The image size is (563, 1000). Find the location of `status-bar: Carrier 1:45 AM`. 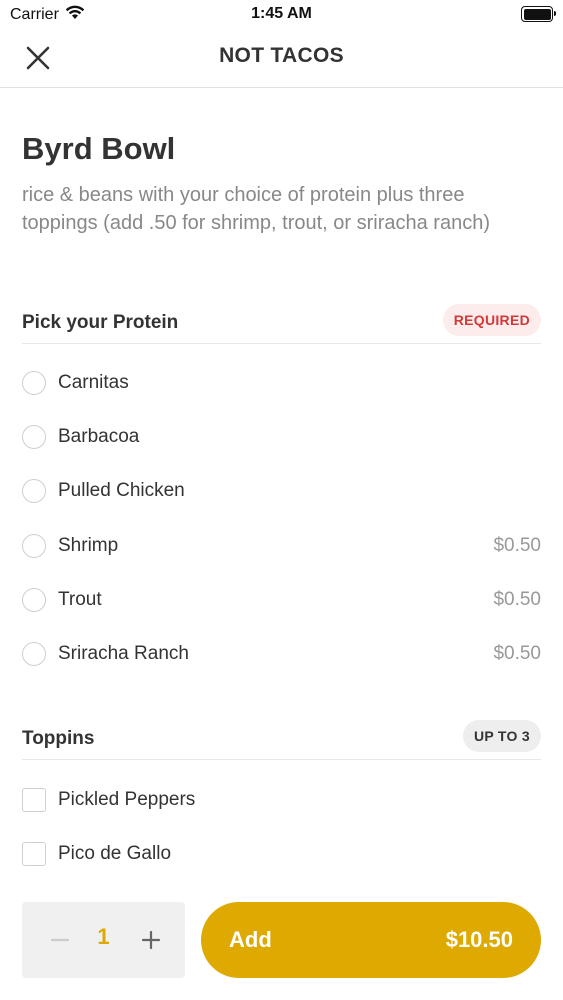

status-bar: Carrier 1:45 AM is located at coordinates (281, 15).